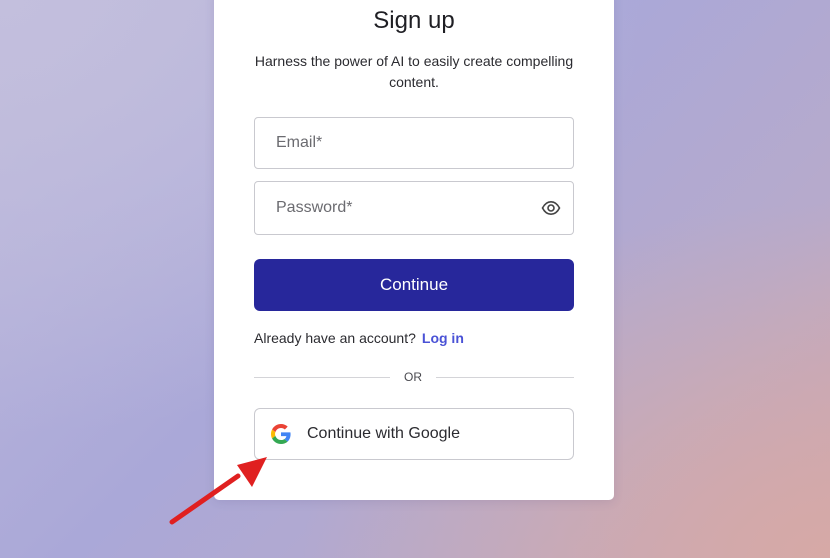  Describe the element at coordinates (401, 208) in the screenshot. I see `password-input` at that location.